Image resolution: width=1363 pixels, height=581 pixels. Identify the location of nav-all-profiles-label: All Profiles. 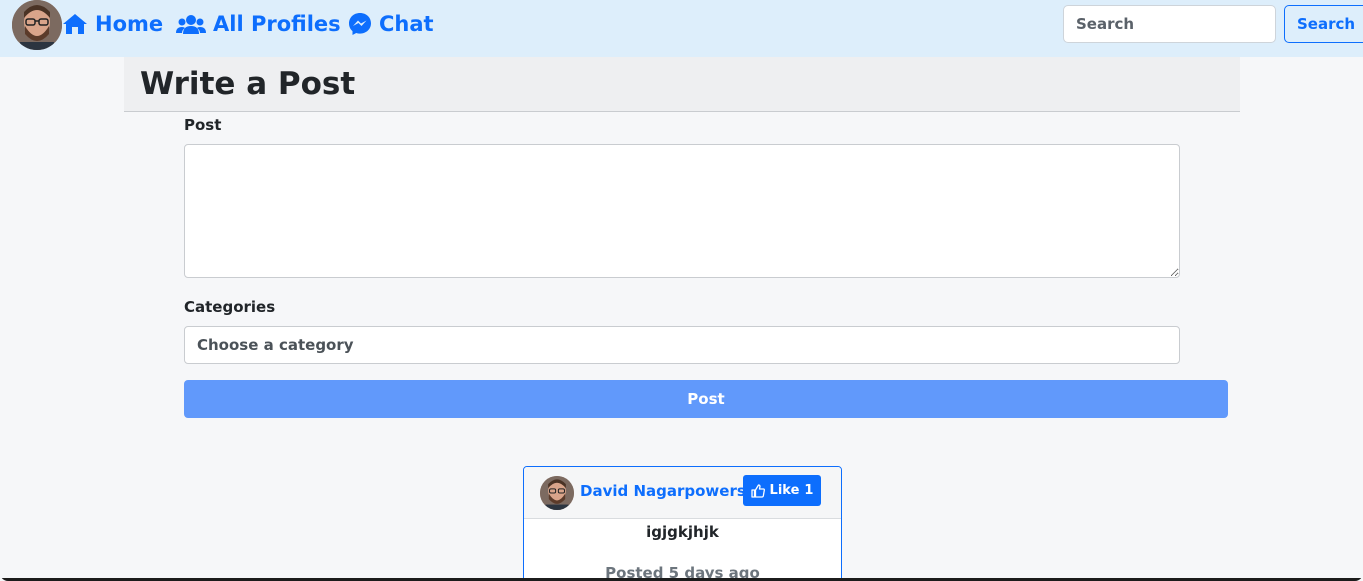
(277, 24).